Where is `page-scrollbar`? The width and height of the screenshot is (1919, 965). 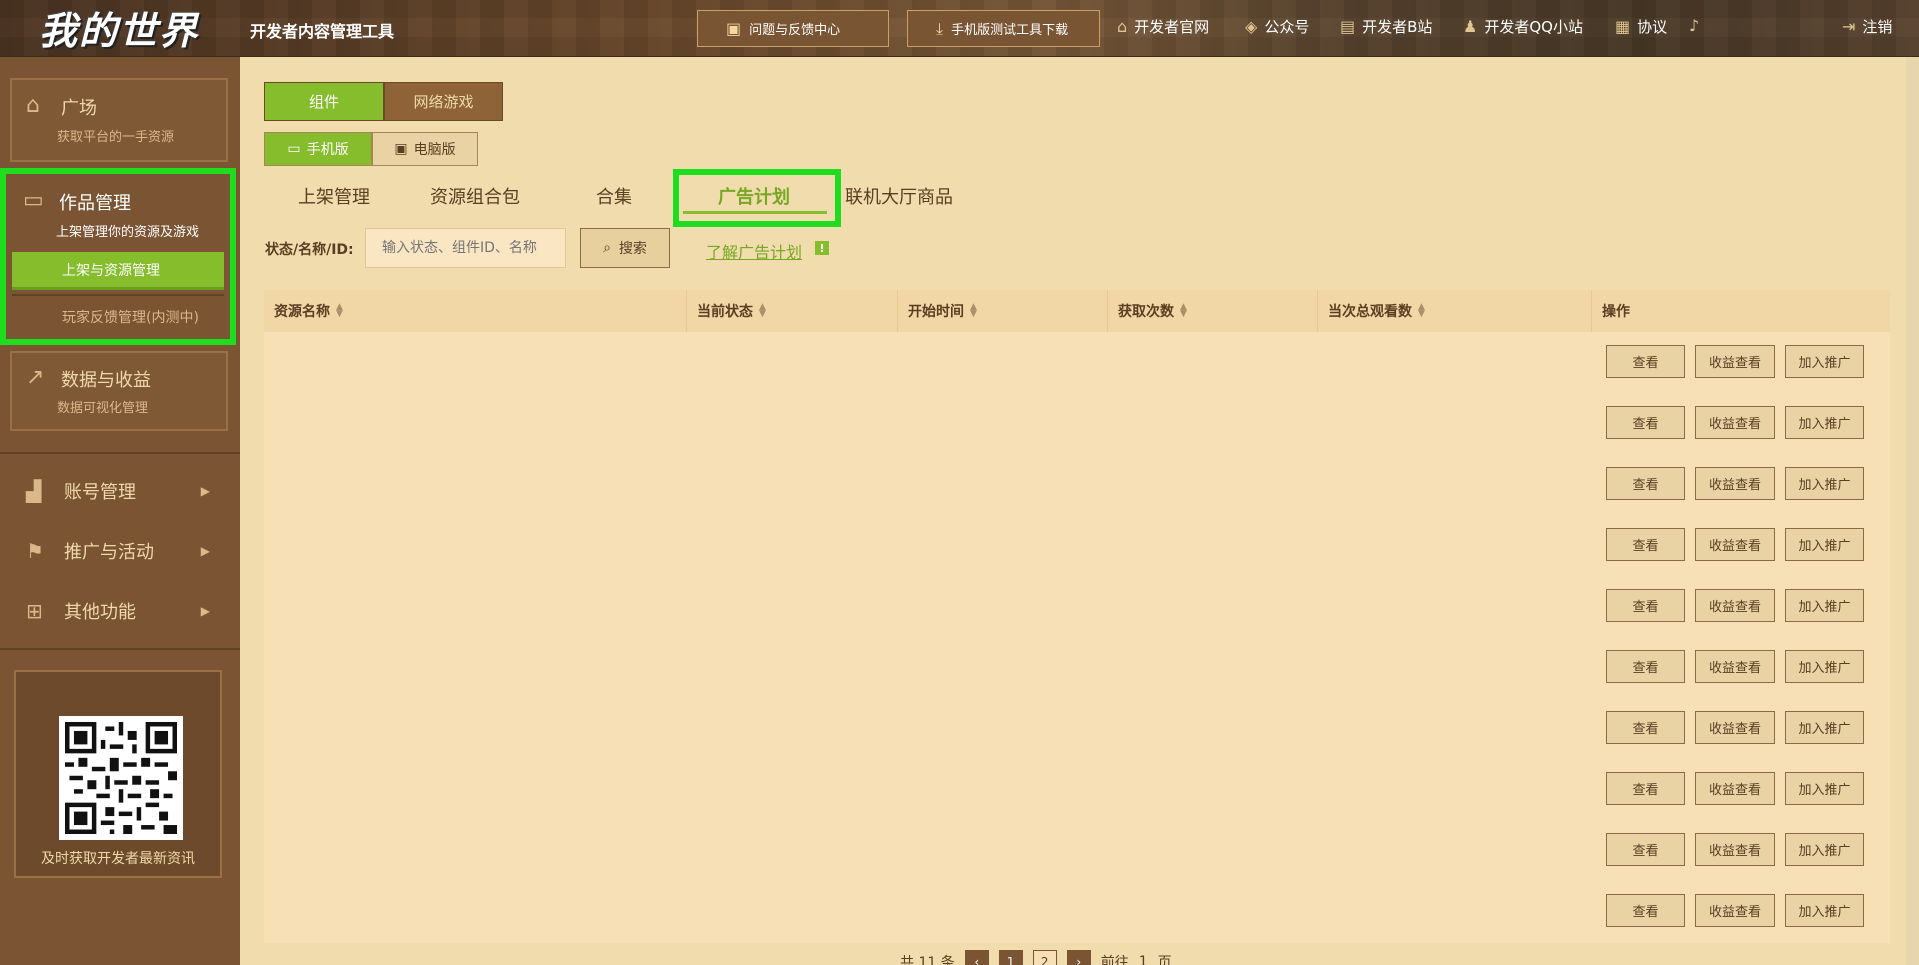
page-scrollbar is located at coordinates (1912, 511).